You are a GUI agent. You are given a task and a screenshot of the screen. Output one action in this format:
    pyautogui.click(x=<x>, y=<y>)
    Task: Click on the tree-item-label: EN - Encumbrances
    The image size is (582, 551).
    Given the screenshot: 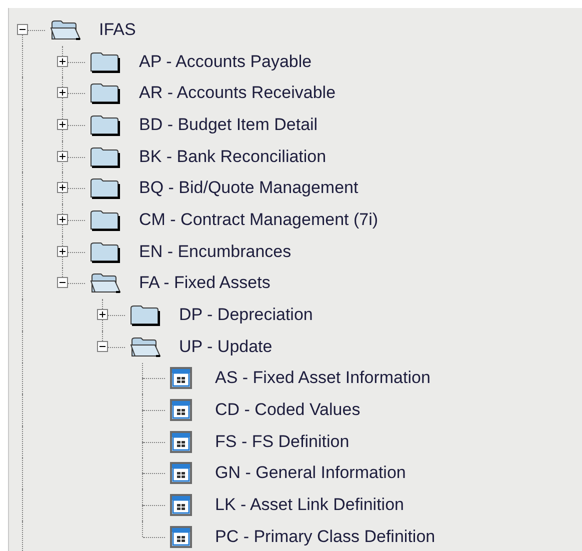 What is the action you would take?
    pyautogui.click(x=215, y=252)
    